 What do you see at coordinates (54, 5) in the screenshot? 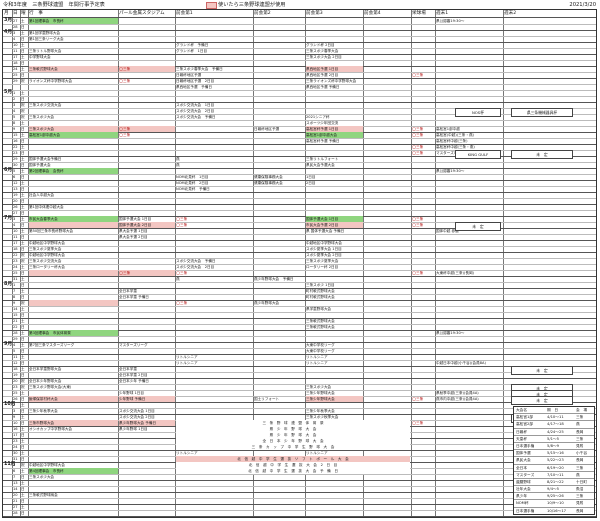
I see `document-title: 令和3年度 三条野球連盟 年間行事予定表` at bounding box center [54, 5].